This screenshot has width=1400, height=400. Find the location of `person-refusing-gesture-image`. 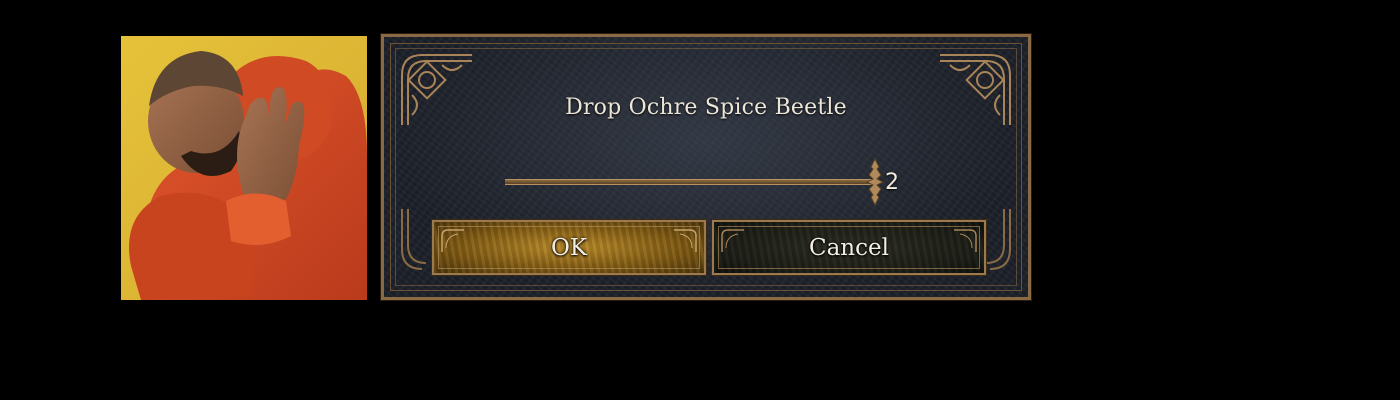

person-refusing-gesture-image is located at coordinates (248, 175).